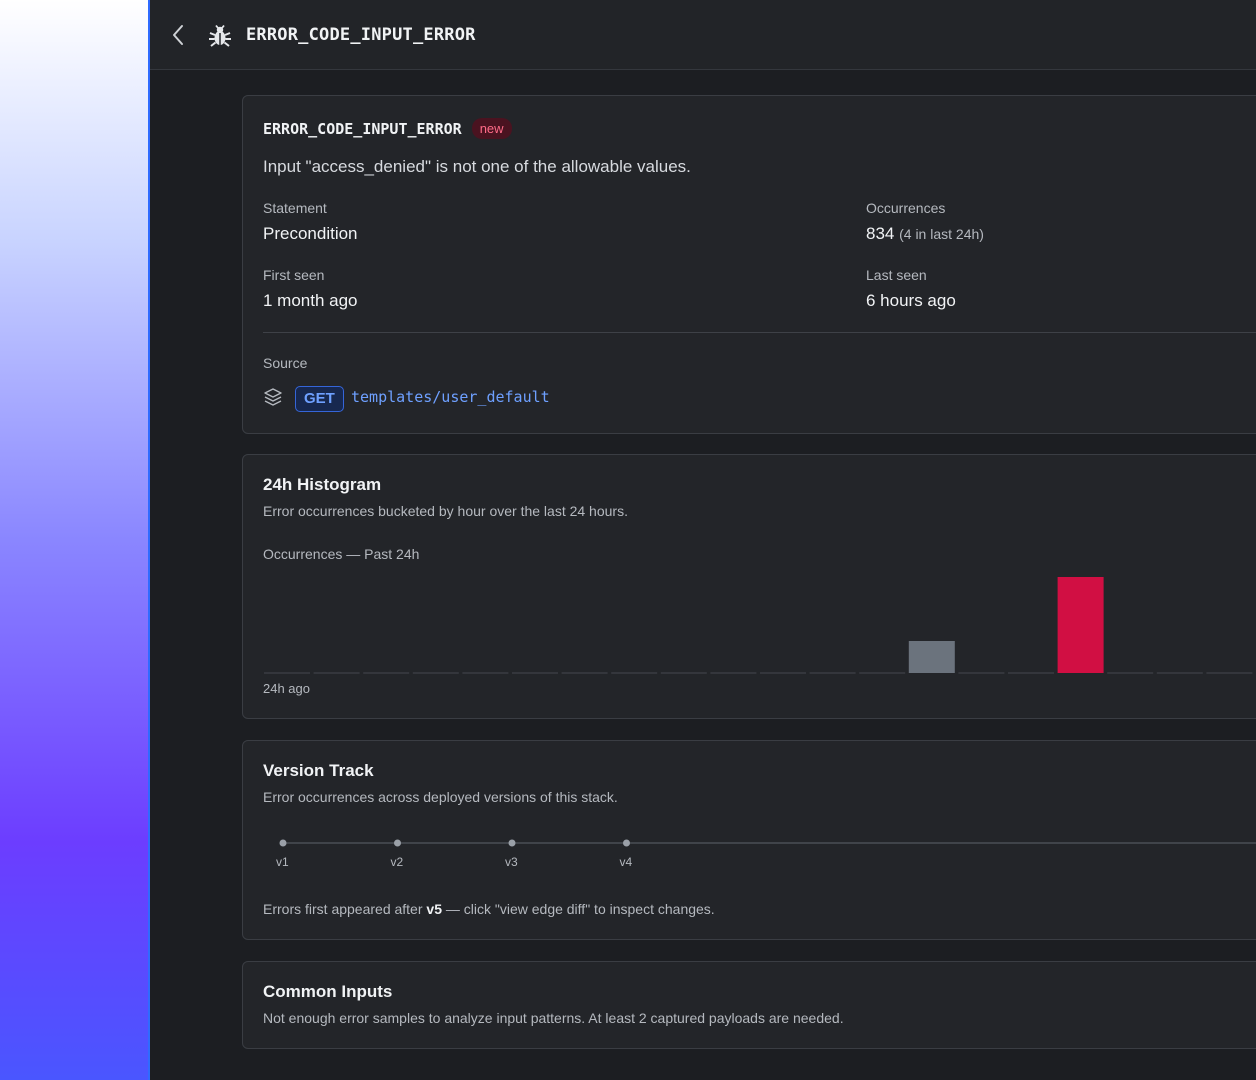 Image resolution: width=1256 pixels, height=1080 pixels. Describe the element at coordinates (294, 275) in the screenshot. I see `first-seen-label: First seen` at that location.